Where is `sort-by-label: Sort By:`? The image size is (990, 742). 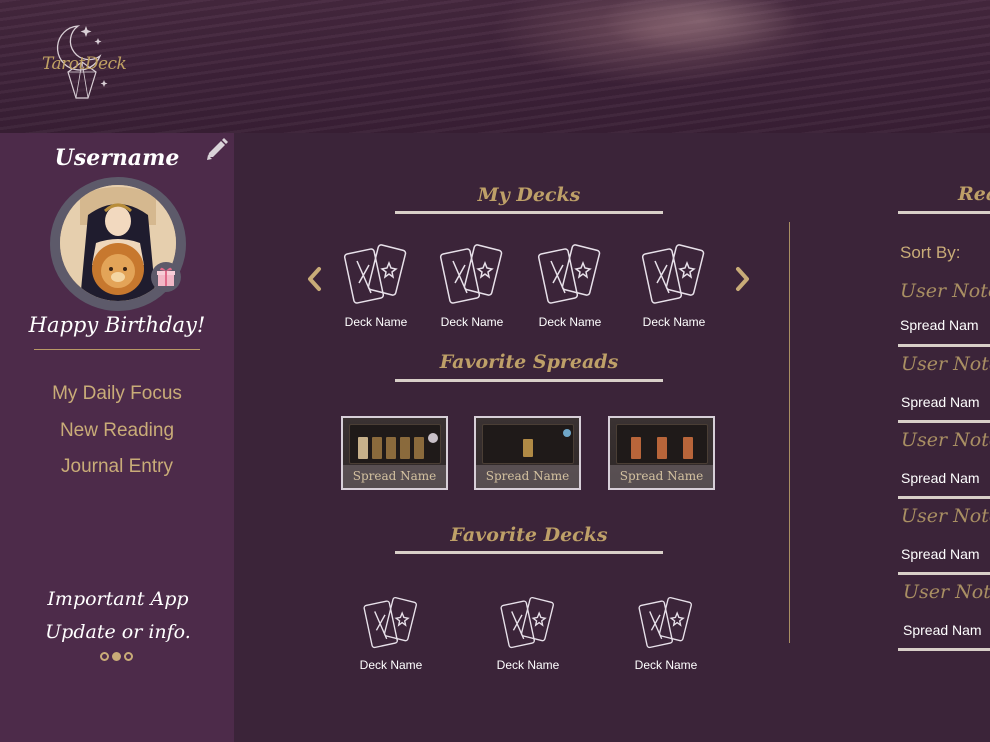
sort-by-label: Sort By: is located at coordinates (930, 253).